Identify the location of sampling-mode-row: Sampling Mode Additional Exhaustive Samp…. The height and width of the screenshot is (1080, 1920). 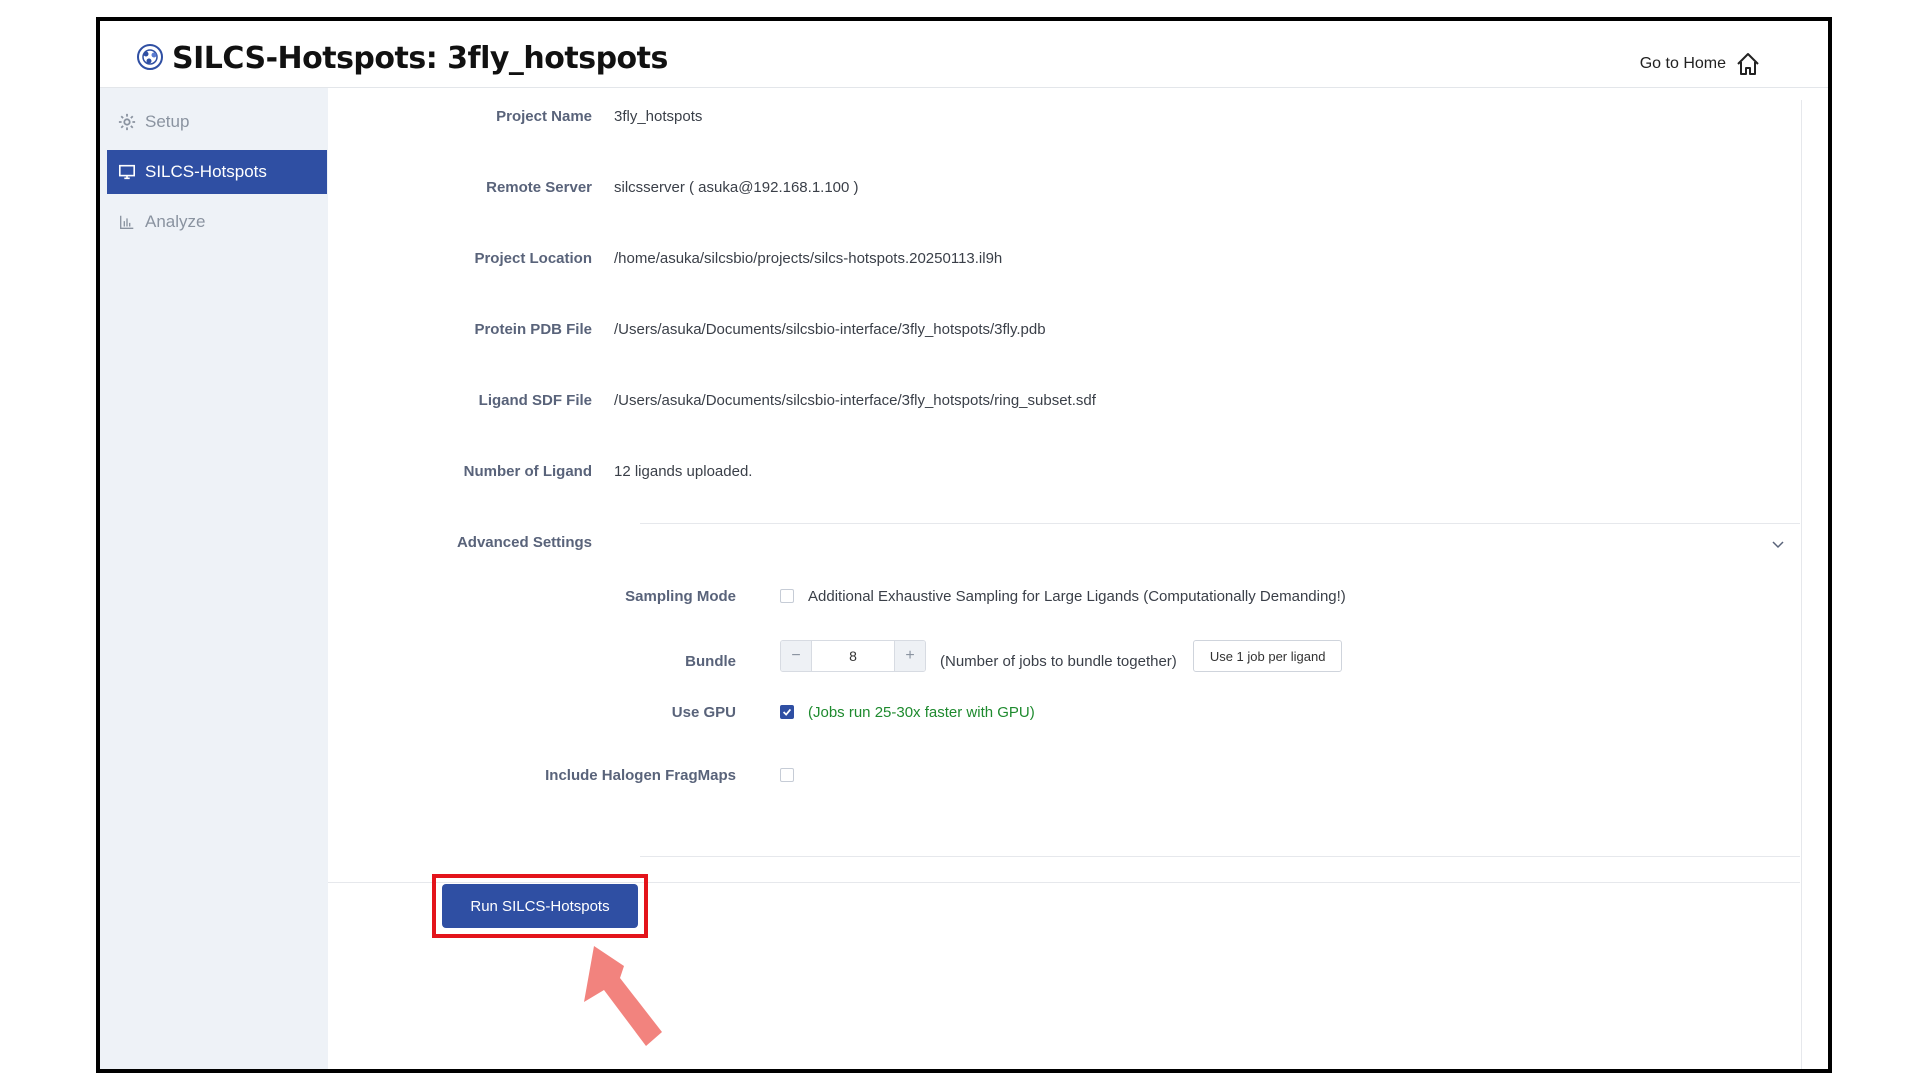
(837, 596).